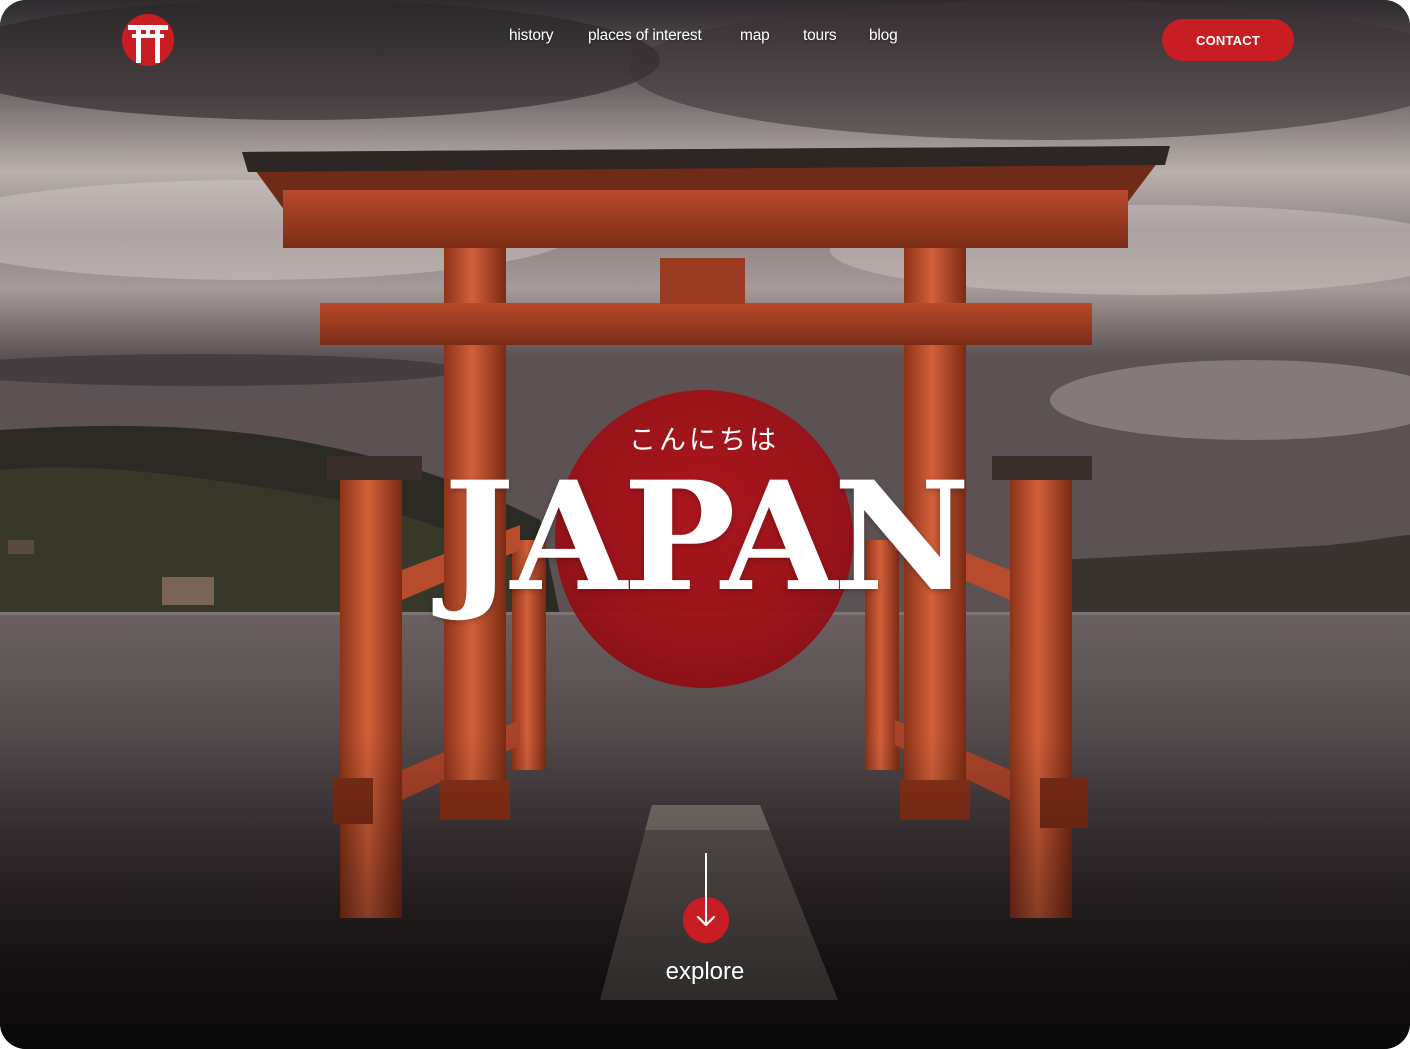  I want to click on hero-title: JAPAN, so click(707, 537).